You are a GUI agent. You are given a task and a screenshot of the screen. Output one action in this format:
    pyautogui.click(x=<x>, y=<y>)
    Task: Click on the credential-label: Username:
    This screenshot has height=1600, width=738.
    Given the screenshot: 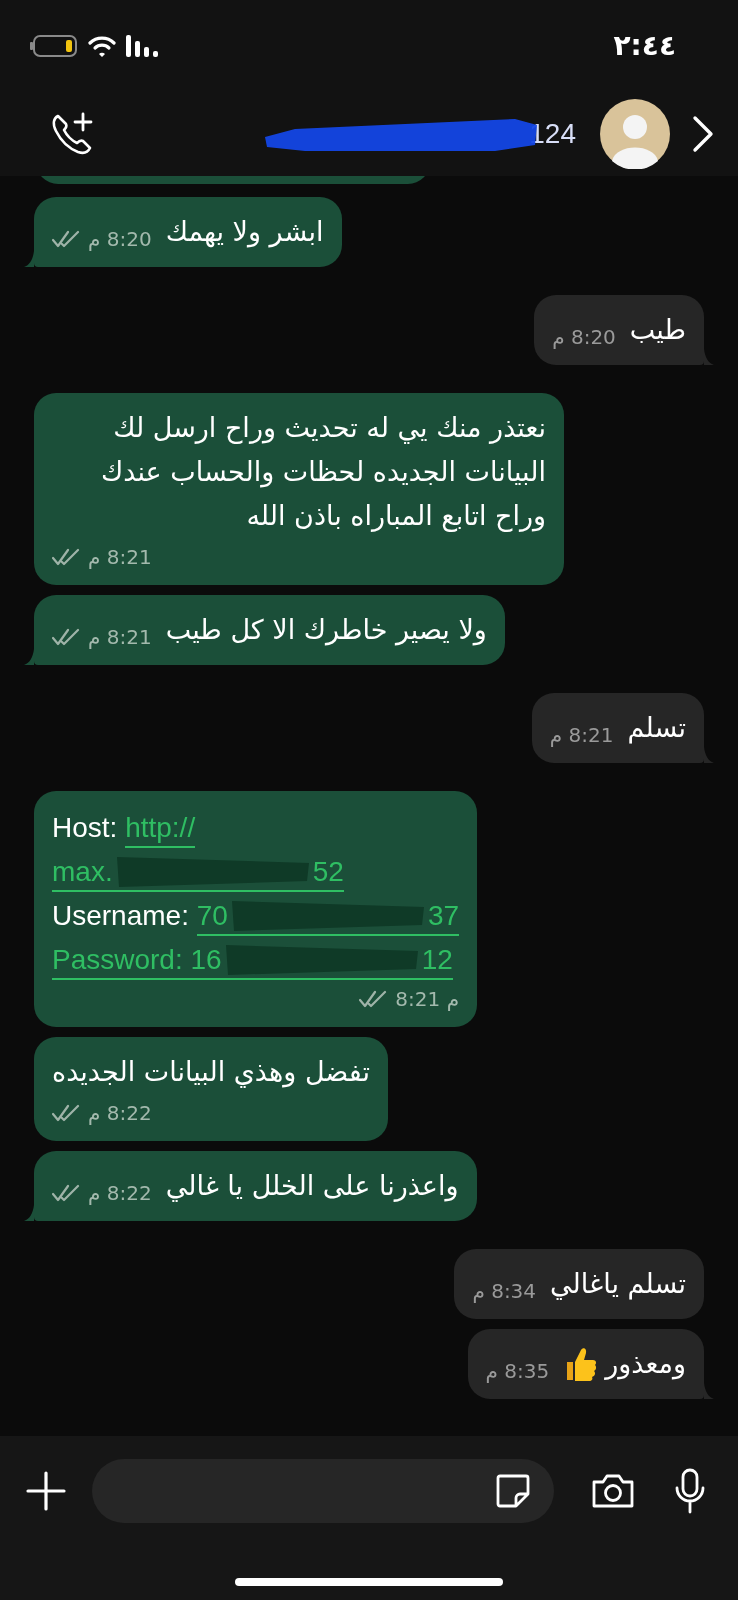 What is the action you would take?
    pyautogui.click(x=121, y=916)
    